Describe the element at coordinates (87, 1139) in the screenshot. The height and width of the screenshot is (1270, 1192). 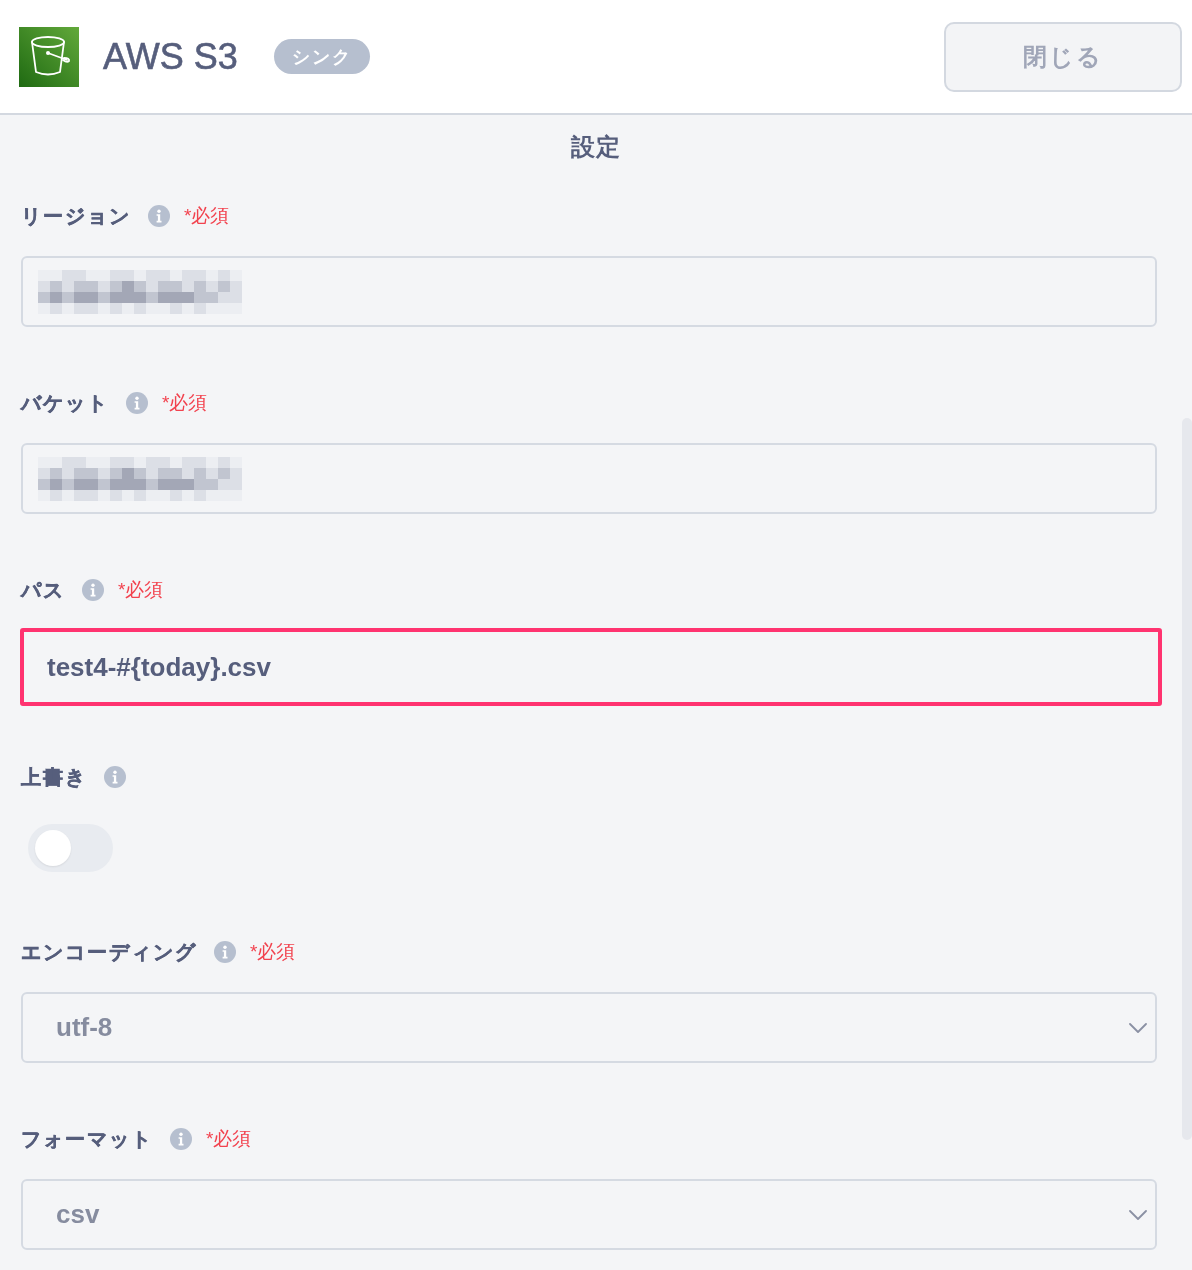
I see `field-label: フォーマット` at that location.